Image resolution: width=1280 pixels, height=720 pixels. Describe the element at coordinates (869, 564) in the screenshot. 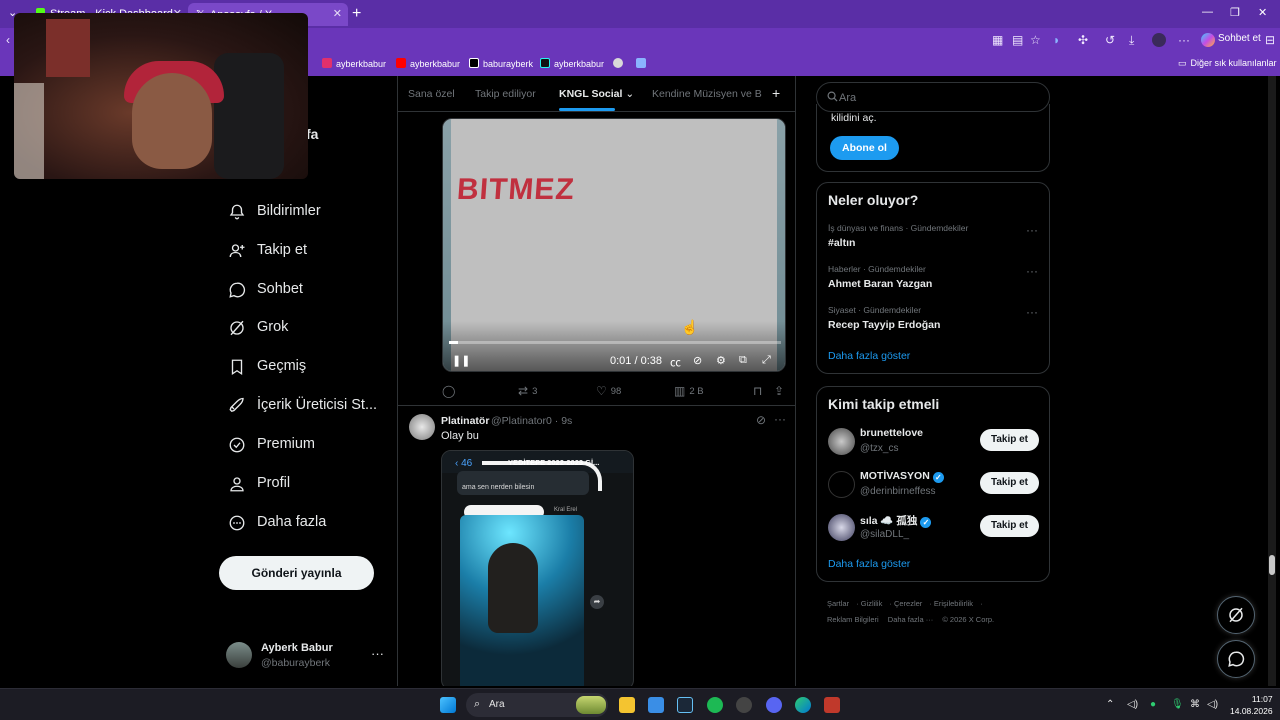

I see `who-to-follow-show-more-link: Daha fazla göster` at that location.